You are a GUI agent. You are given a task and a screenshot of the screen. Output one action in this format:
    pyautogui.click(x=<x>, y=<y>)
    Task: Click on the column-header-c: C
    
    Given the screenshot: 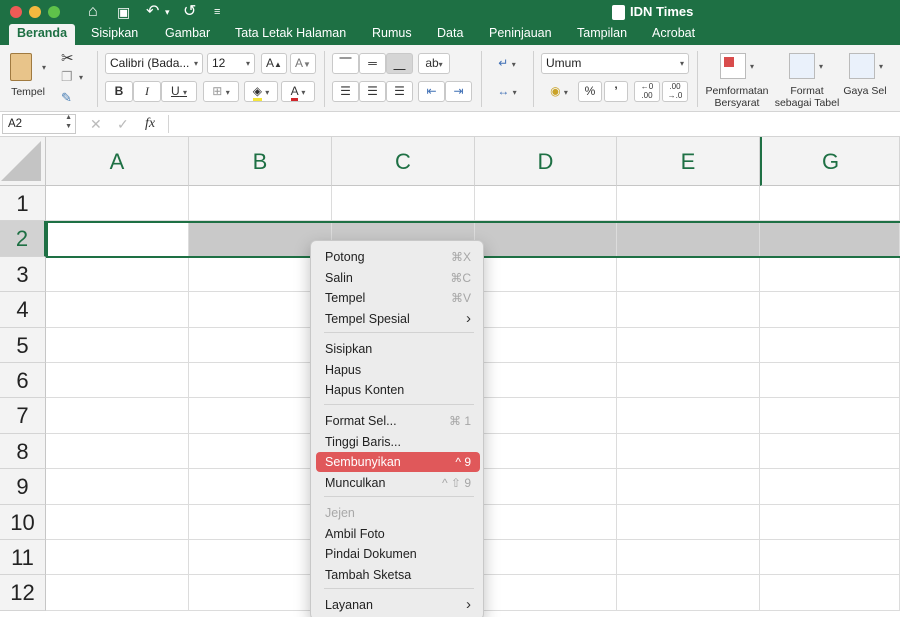 What is the action you would take?
    pyautogui.click(x=403, y=161)
    